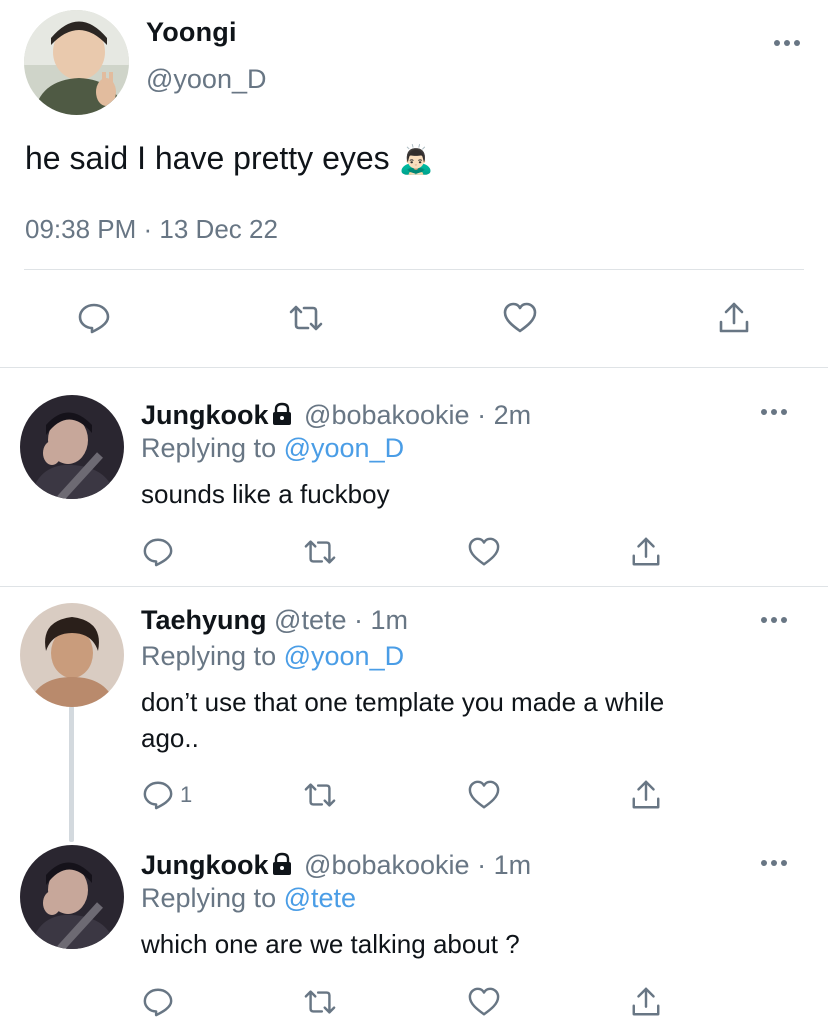  What do you see at coordinates (76, 62) in the screenshot?
I see `avatar-yoongi` at bounding box center [76, 62].